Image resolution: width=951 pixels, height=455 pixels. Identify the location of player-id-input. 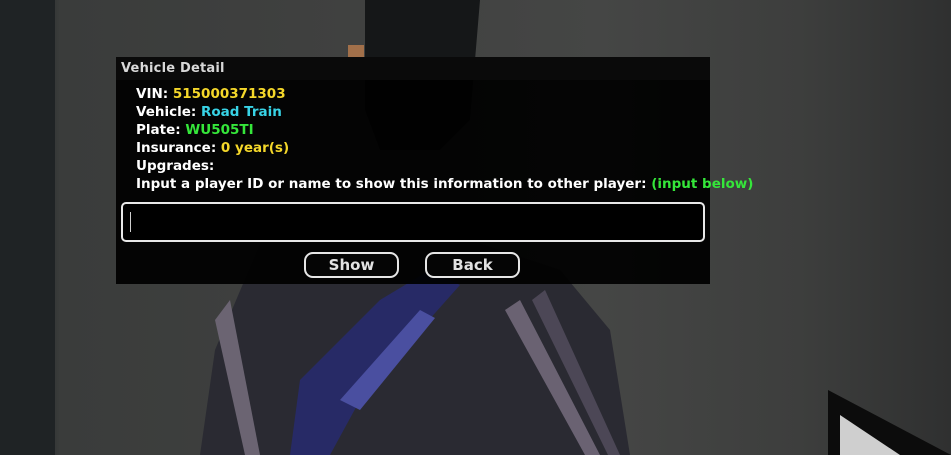
(413, 222).